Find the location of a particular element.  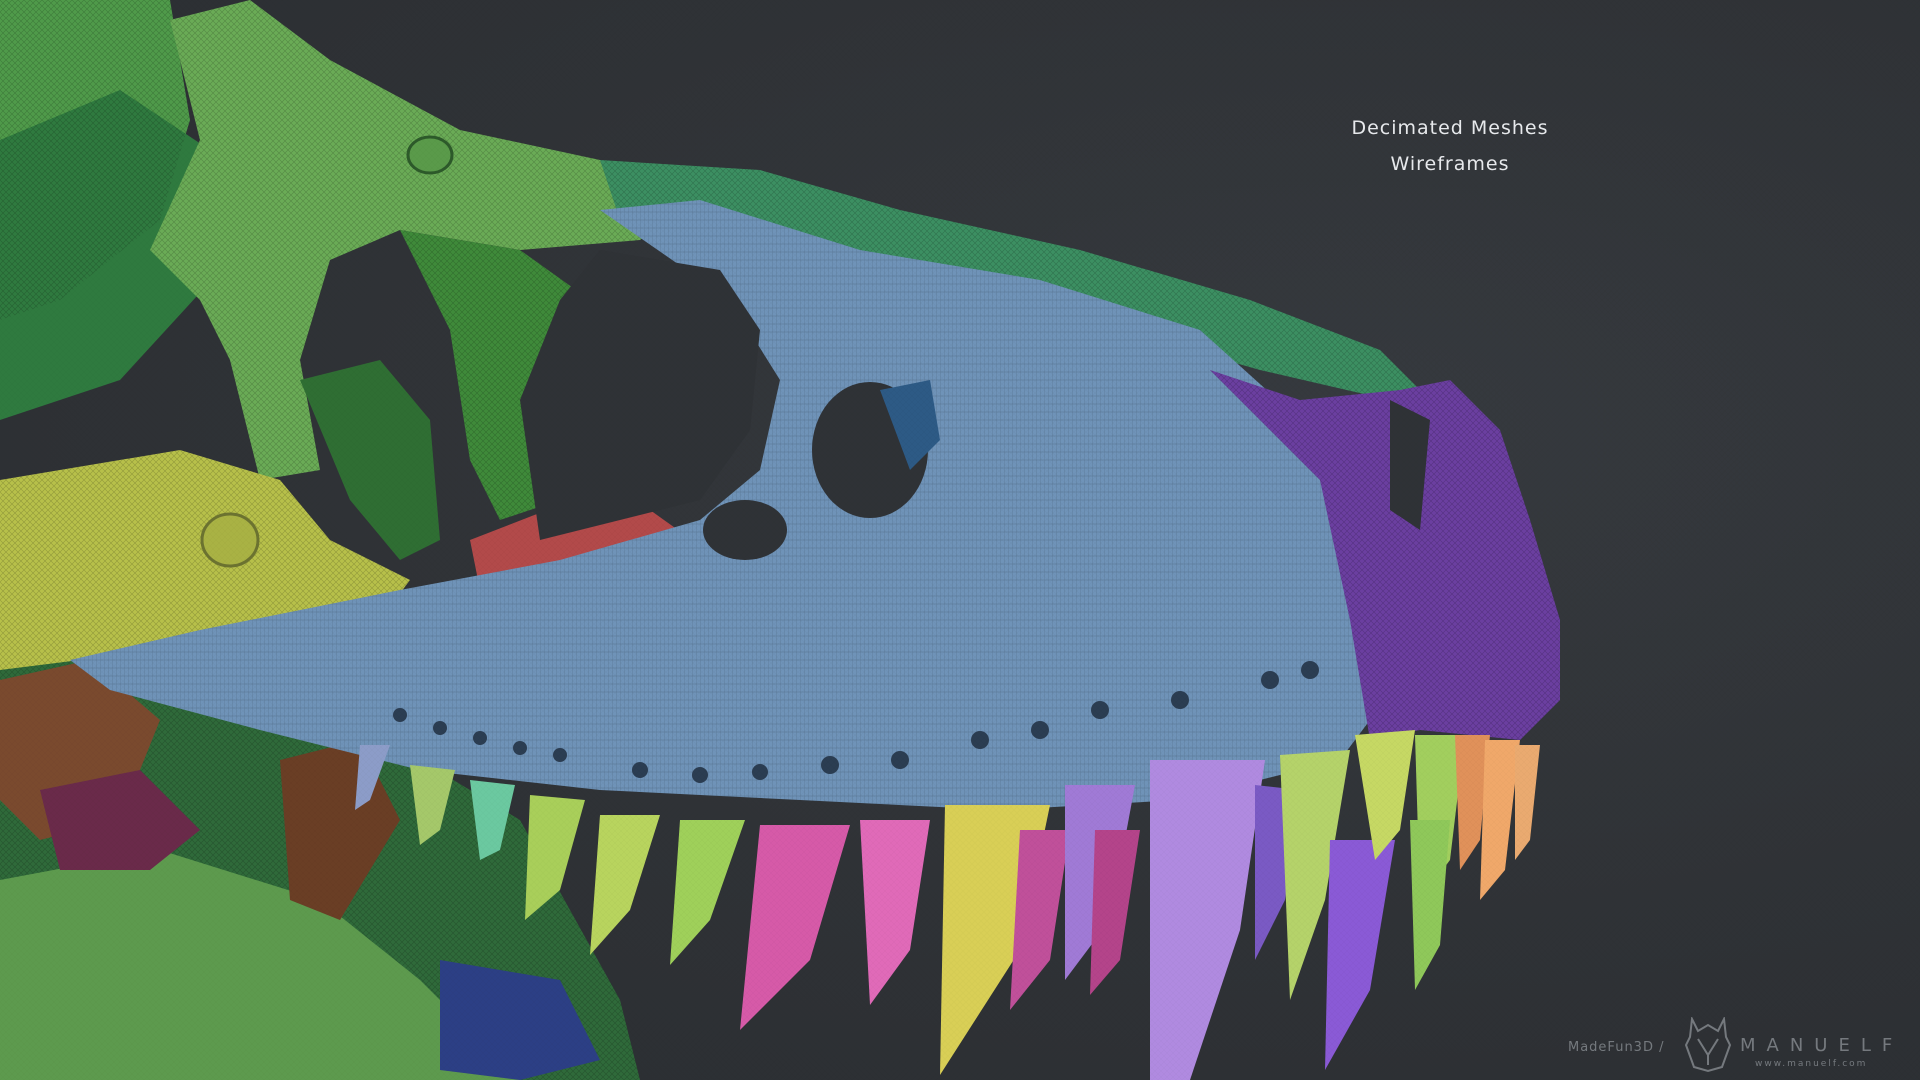

render-caption: Decimated Meshes Wireframes is located at coordinates (1450, 146).